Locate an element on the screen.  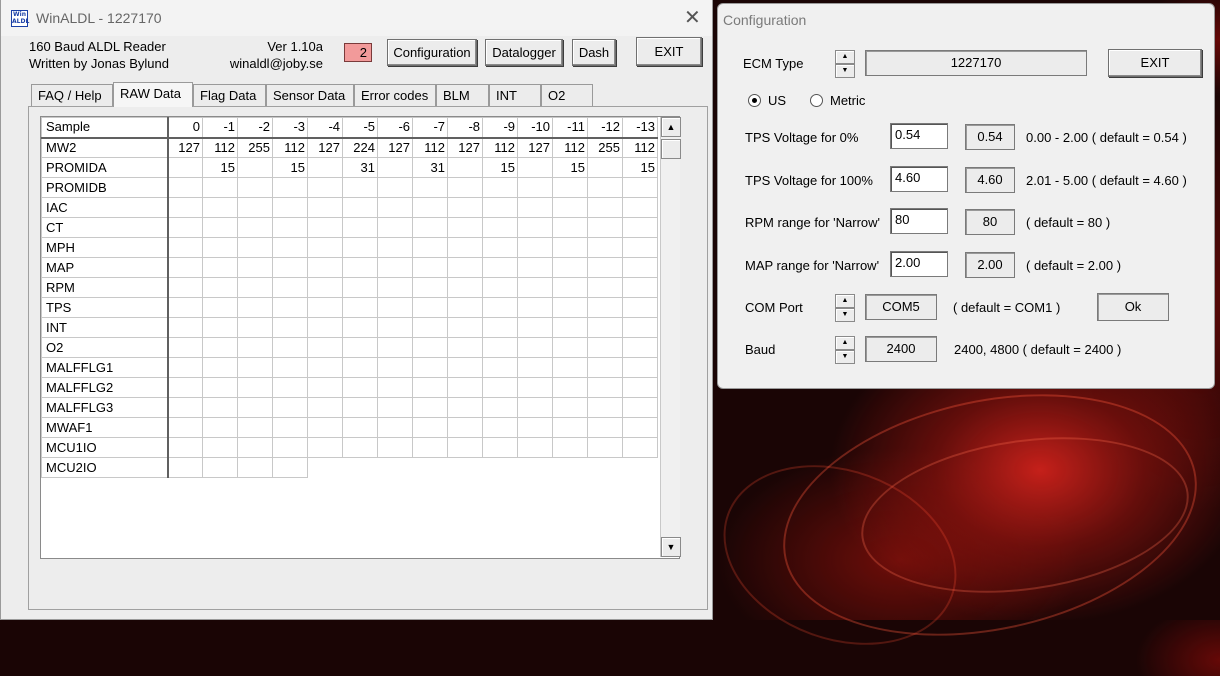
config-exit-button: EXIT is located at coordinates (1155, 63).